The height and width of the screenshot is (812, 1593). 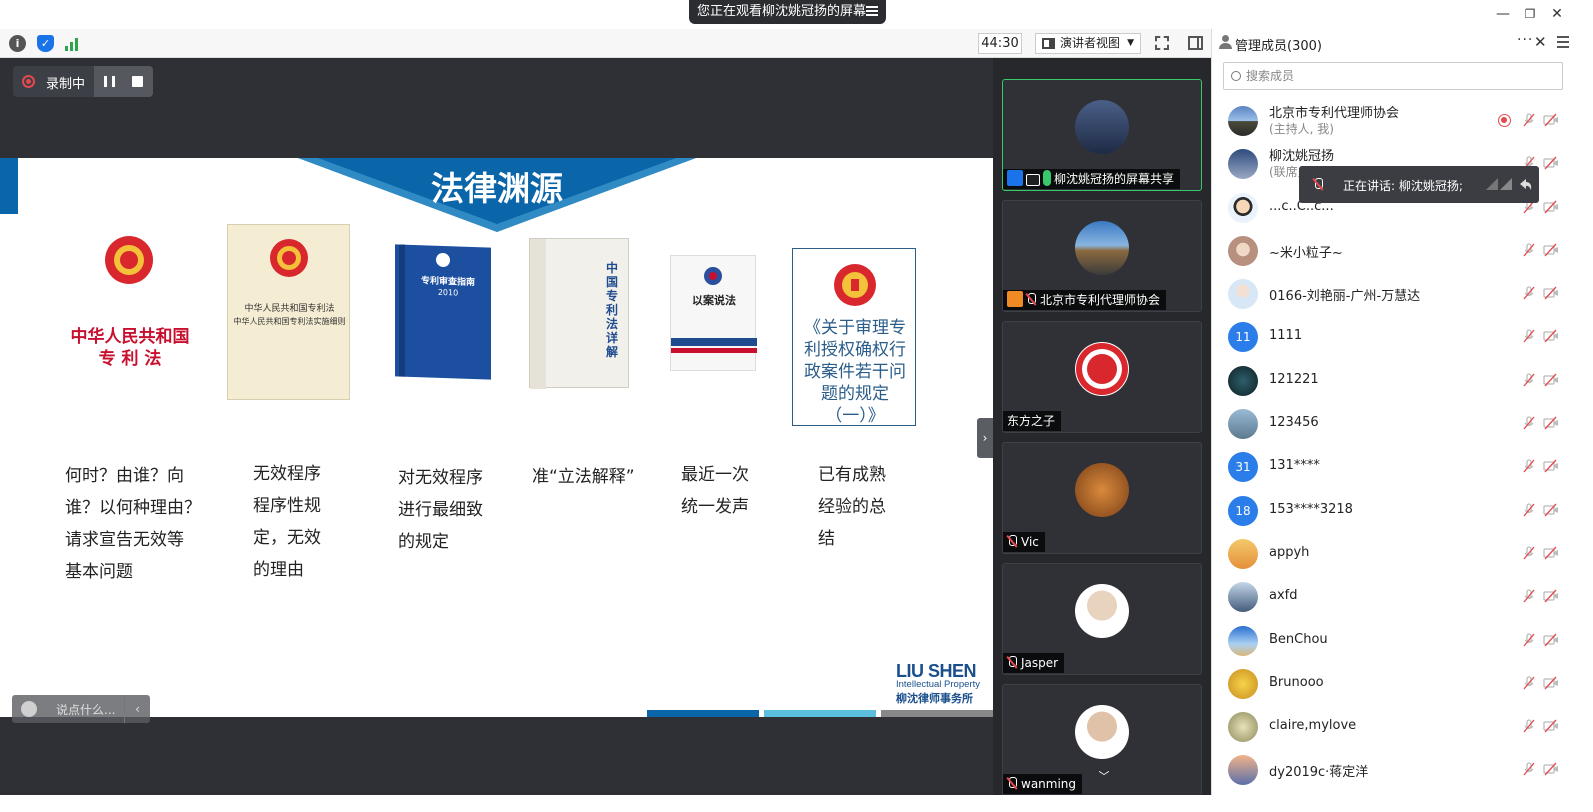 I want to click on user-icon, so click(x=1225, y=42).